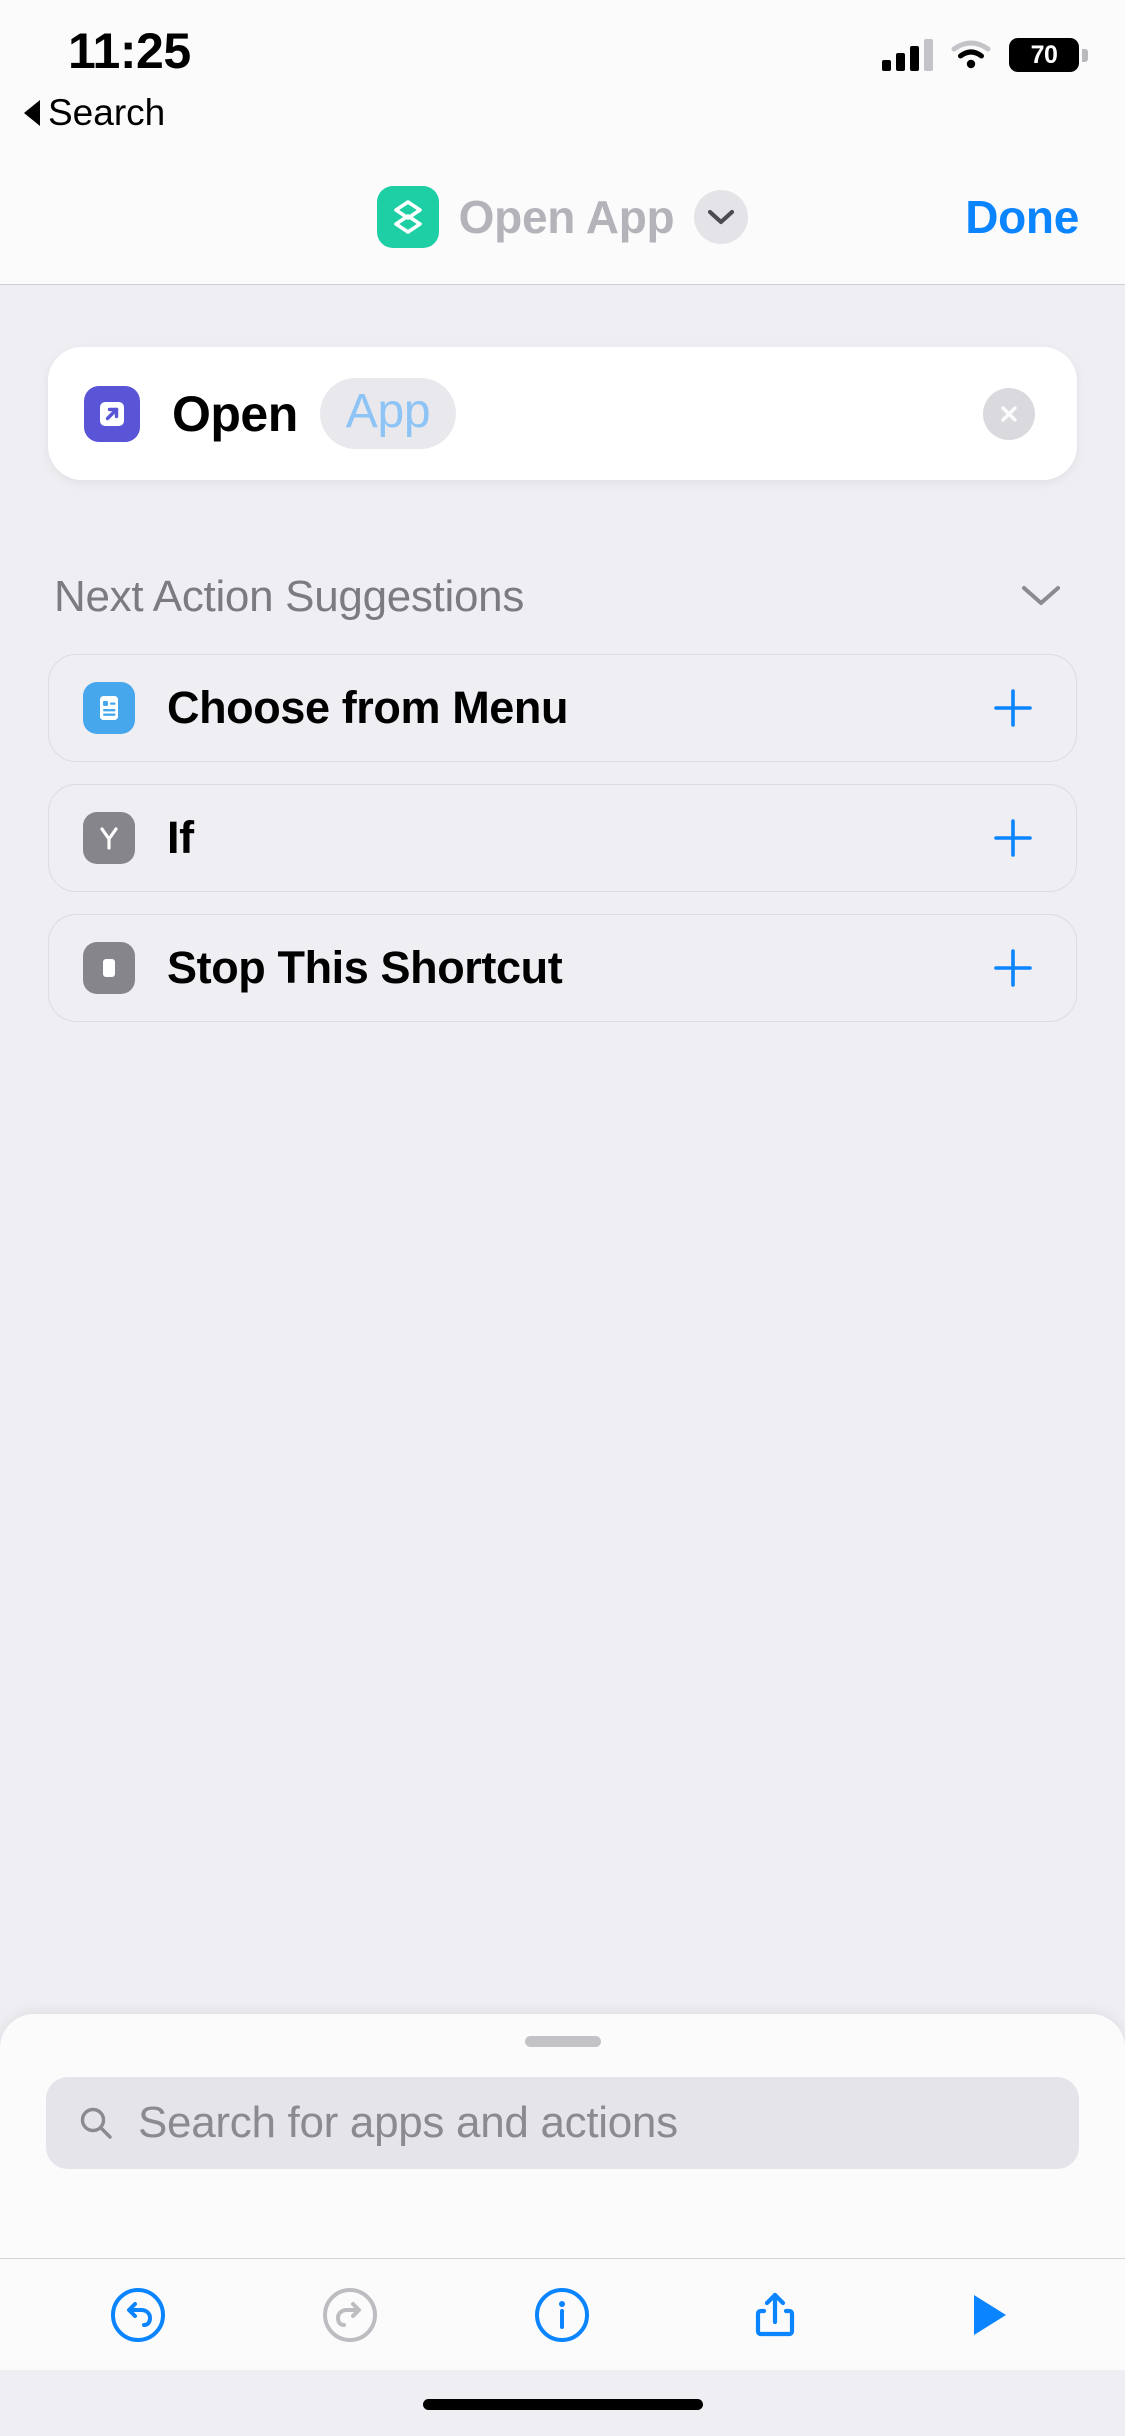 This screenshot has height=2436, width=1125. I want to click on triangle-left-icon, so click(32, 113).